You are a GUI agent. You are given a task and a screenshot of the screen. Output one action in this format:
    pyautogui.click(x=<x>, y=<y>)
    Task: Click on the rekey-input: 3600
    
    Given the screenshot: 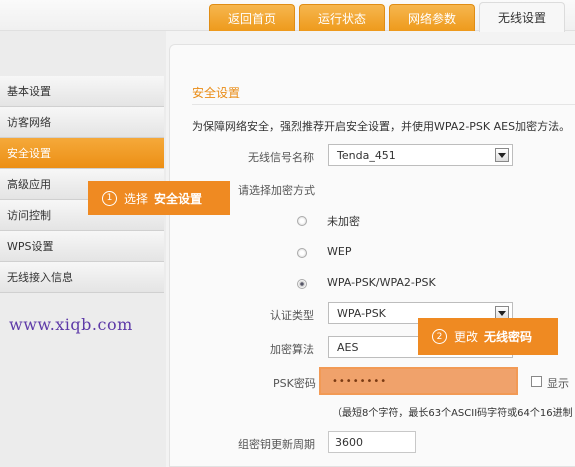 What is the action you would take?
    pyautogui.click(x=372, y=442)
    